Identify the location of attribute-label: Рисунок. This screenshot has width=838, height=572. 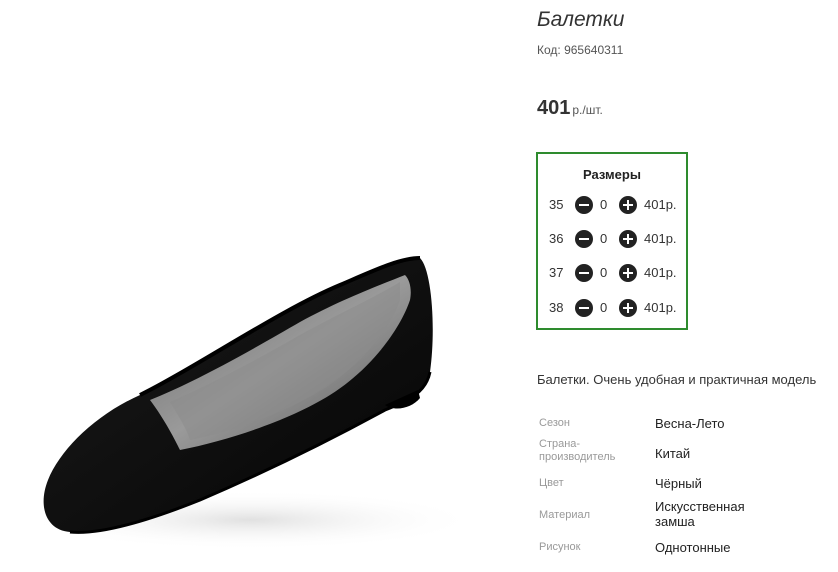
(560, 547).